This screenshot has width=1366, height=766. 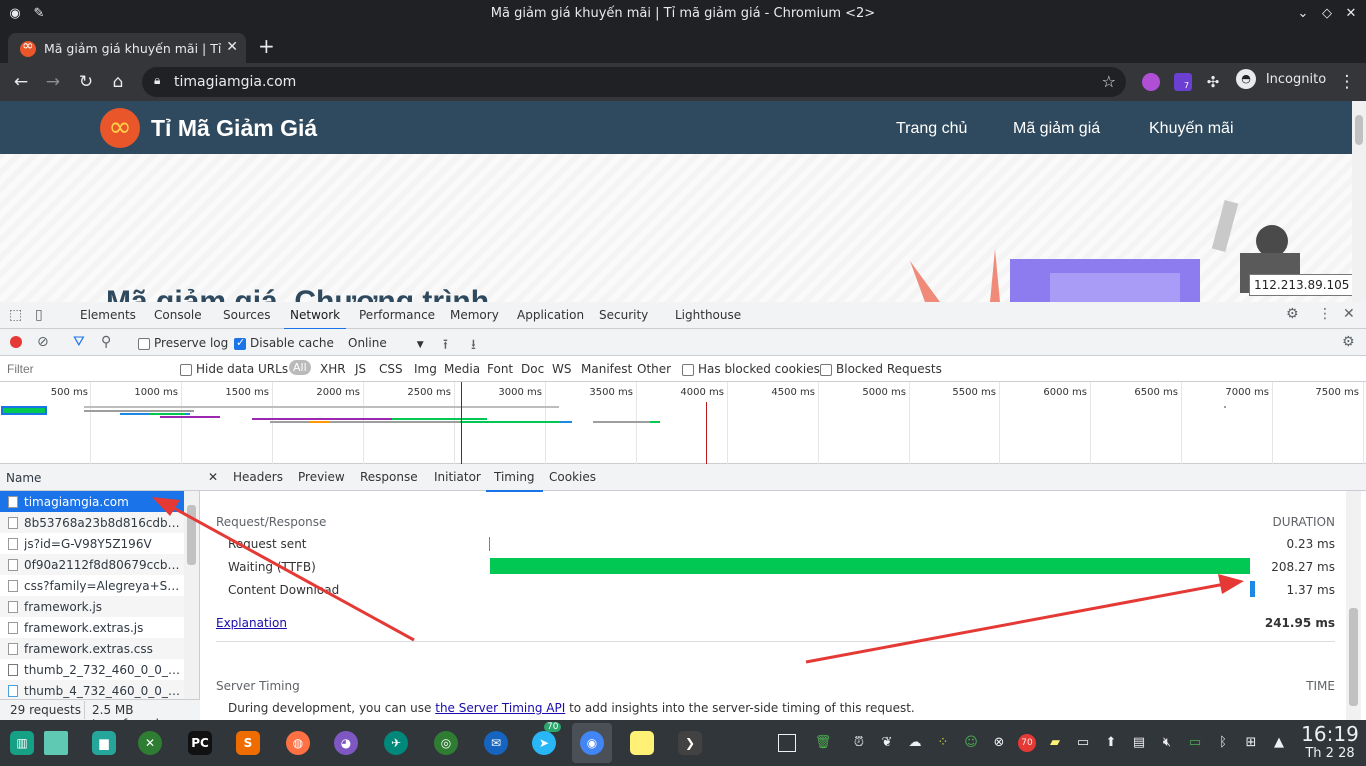 I want to click on upload-icon: ⬆, so click(x=1111, y=743).